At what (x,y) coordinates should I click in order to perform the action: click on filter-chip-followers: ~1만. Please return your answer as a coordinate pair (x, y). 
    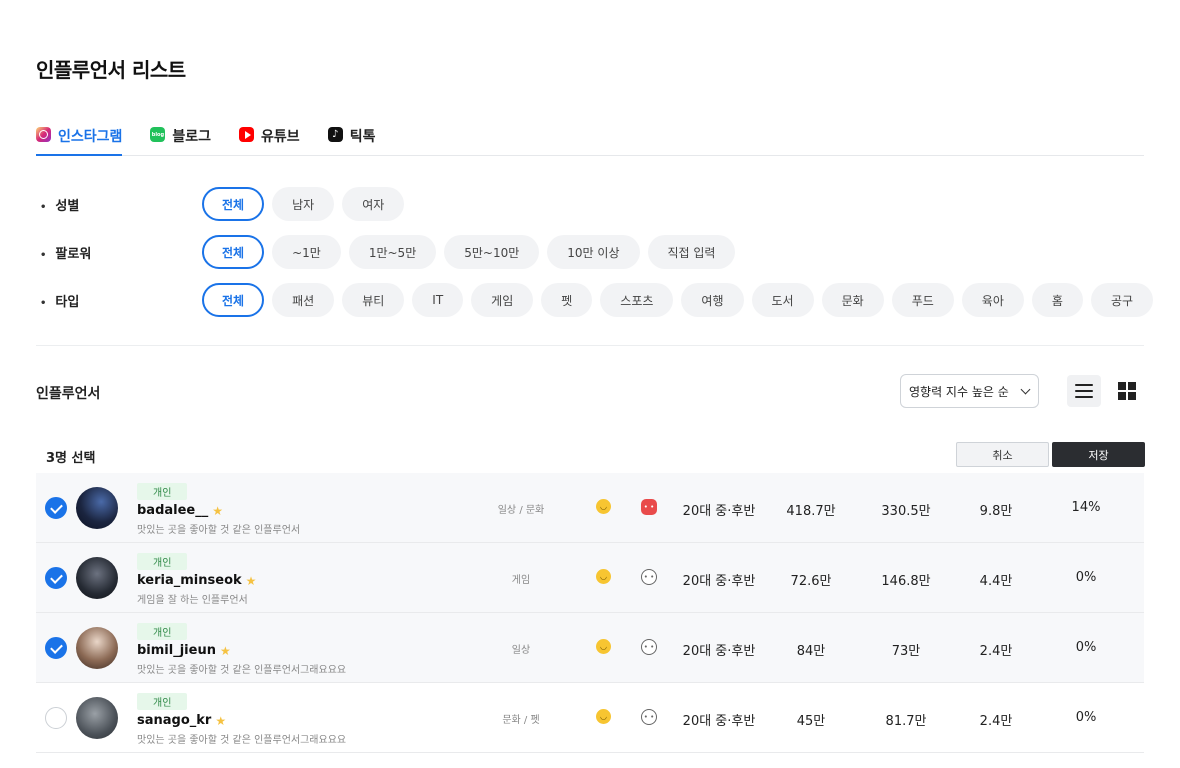
    Looking at the image, I should click on (306, 252).